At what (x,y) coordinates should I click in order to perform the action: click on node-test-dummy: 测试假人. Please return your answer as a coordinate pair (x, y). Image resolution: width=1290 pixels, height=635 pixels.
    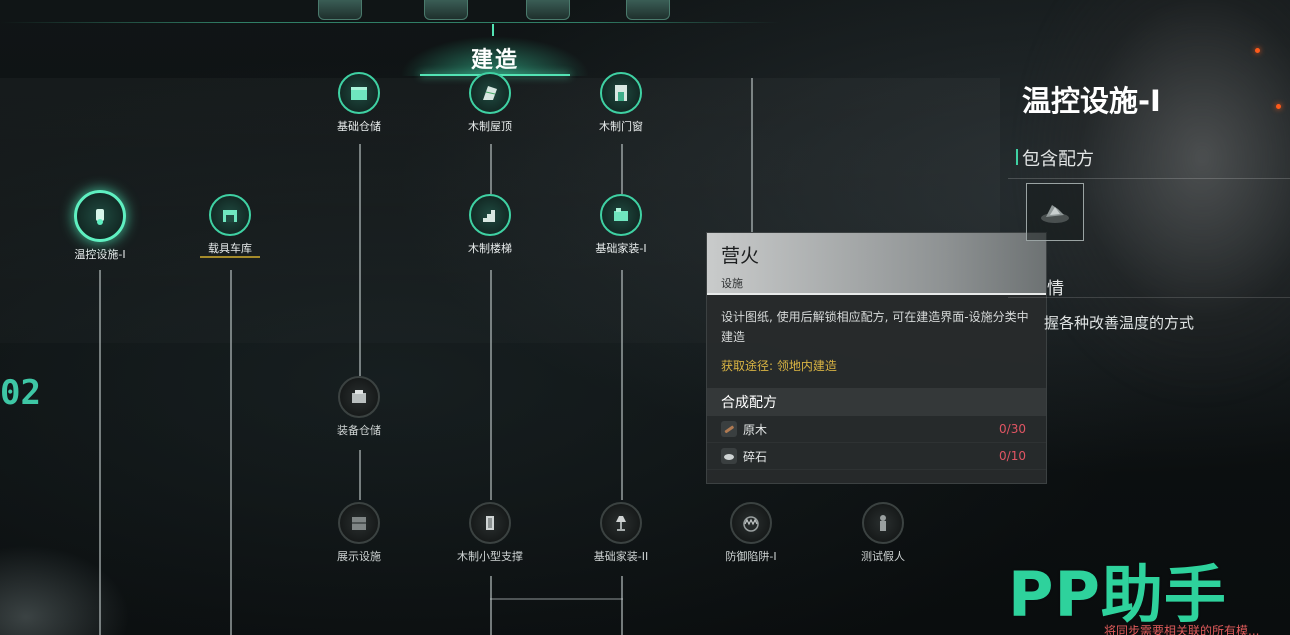
    Looking at the image, I should click on (883, 533).